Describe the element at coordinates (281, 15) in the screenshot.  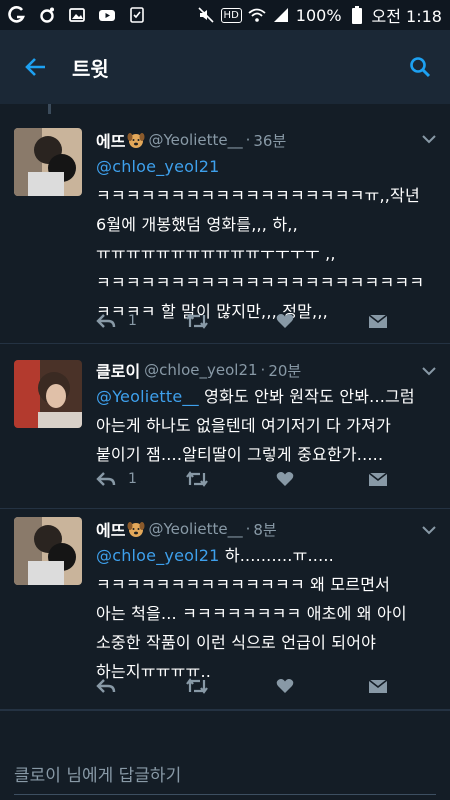
I see `signal-icon` at that location.